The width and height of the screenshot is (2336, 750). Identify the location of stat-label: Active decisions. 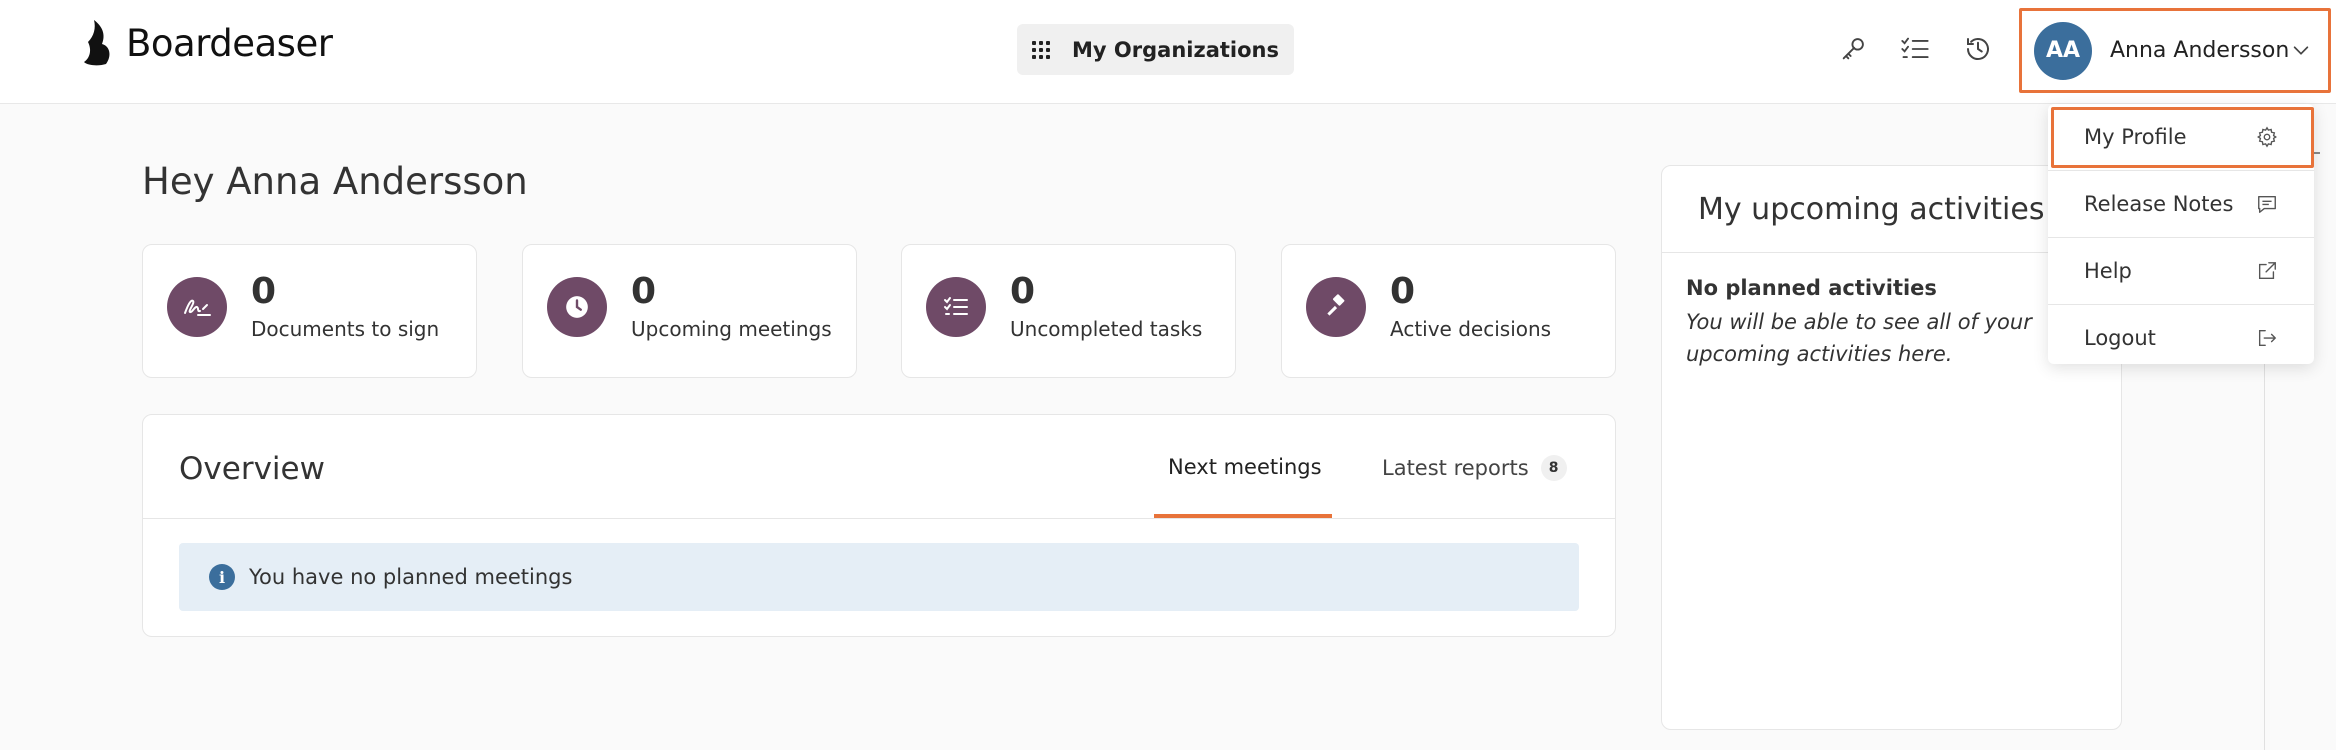
(1471, 329).